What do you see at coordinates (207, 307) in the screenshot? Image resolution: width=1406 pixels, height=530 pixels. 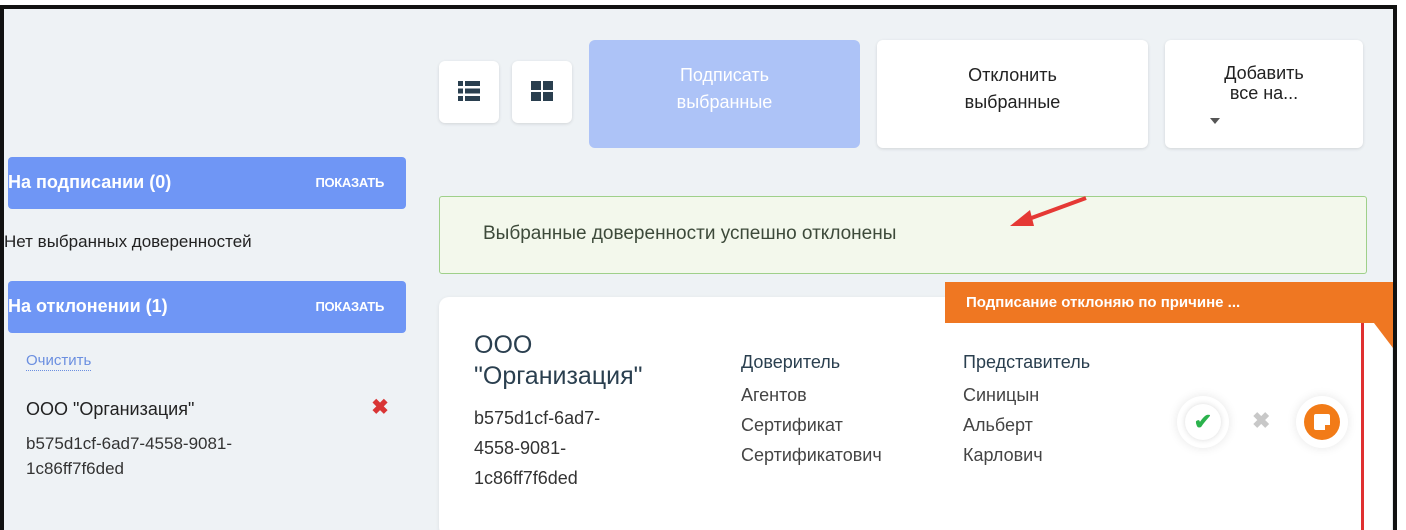 I see `rejecting-panel-header: На отклонении (1) ПОКАЗАТЬ` at bounding box center [207, 307].